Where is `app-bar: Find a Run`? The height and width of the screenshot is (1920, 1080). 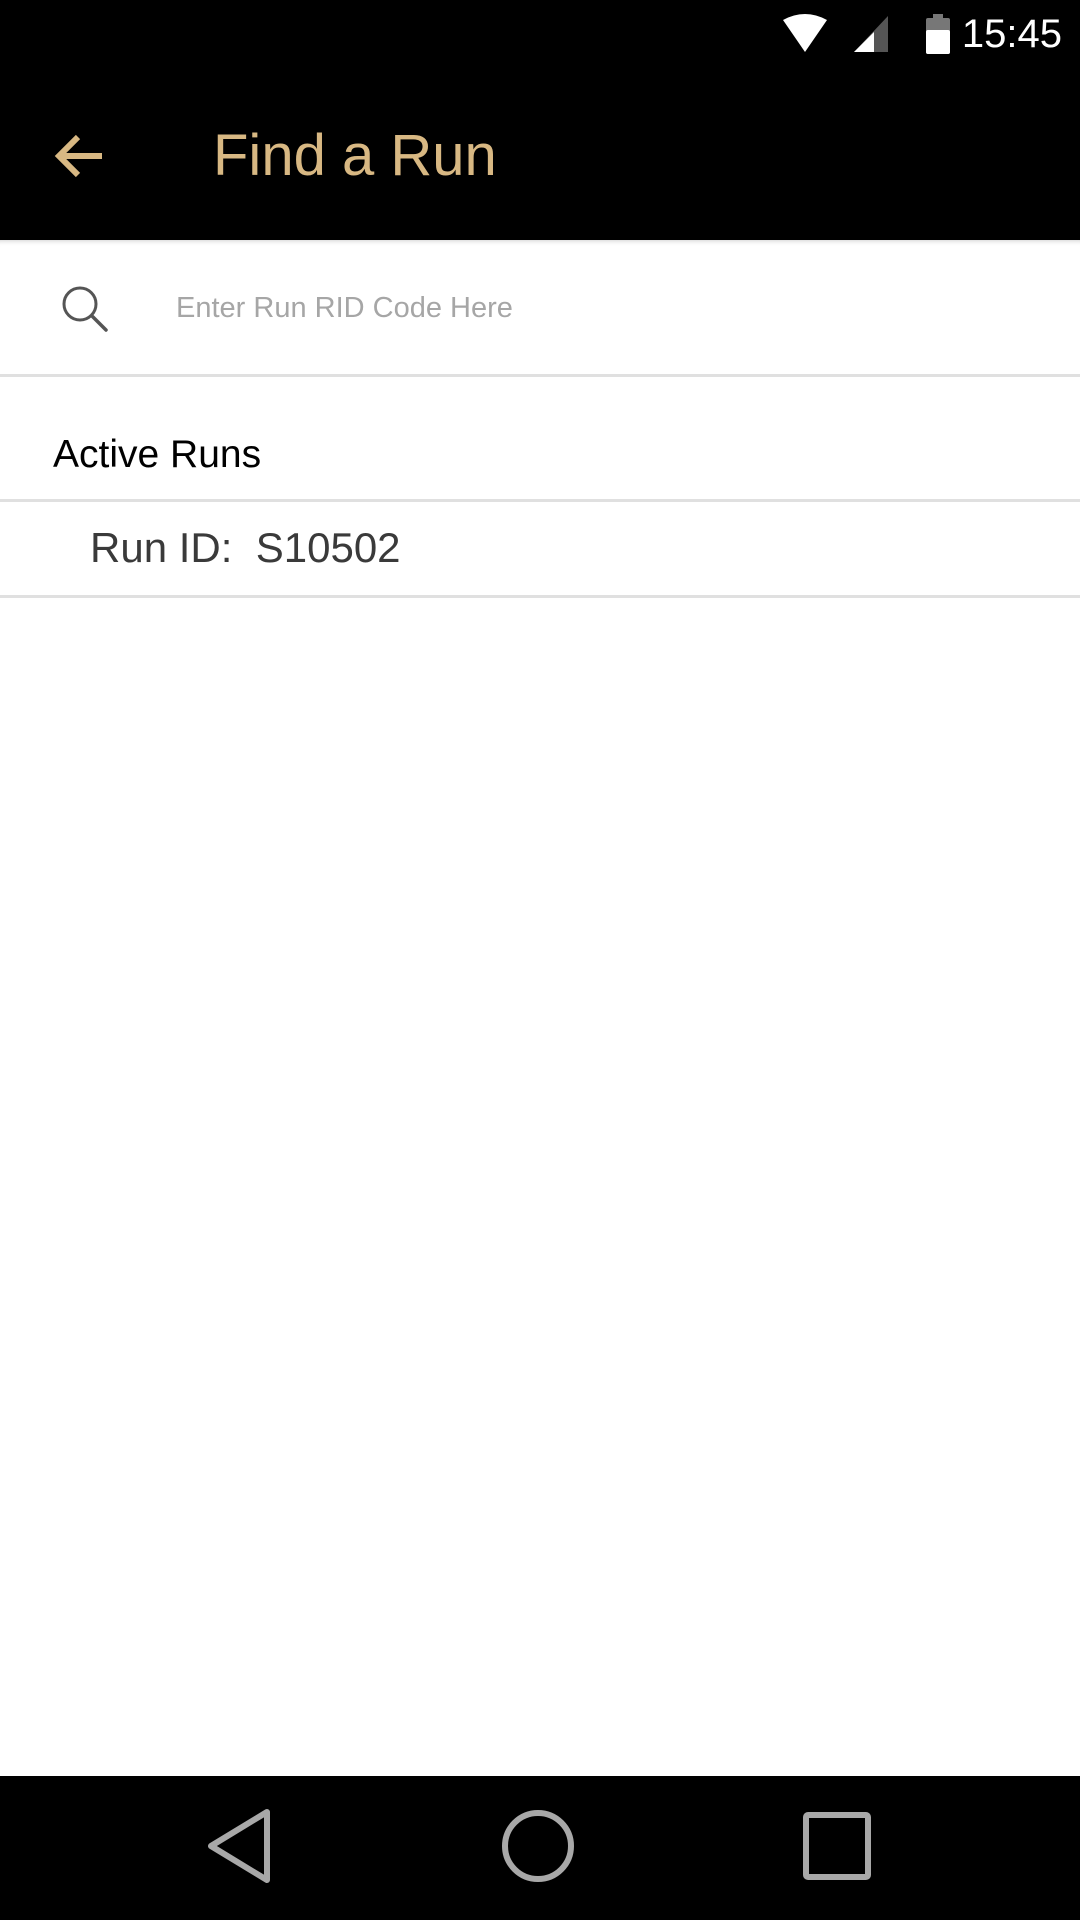
app-bar: Find a Run is located at coordinates (540, 156).